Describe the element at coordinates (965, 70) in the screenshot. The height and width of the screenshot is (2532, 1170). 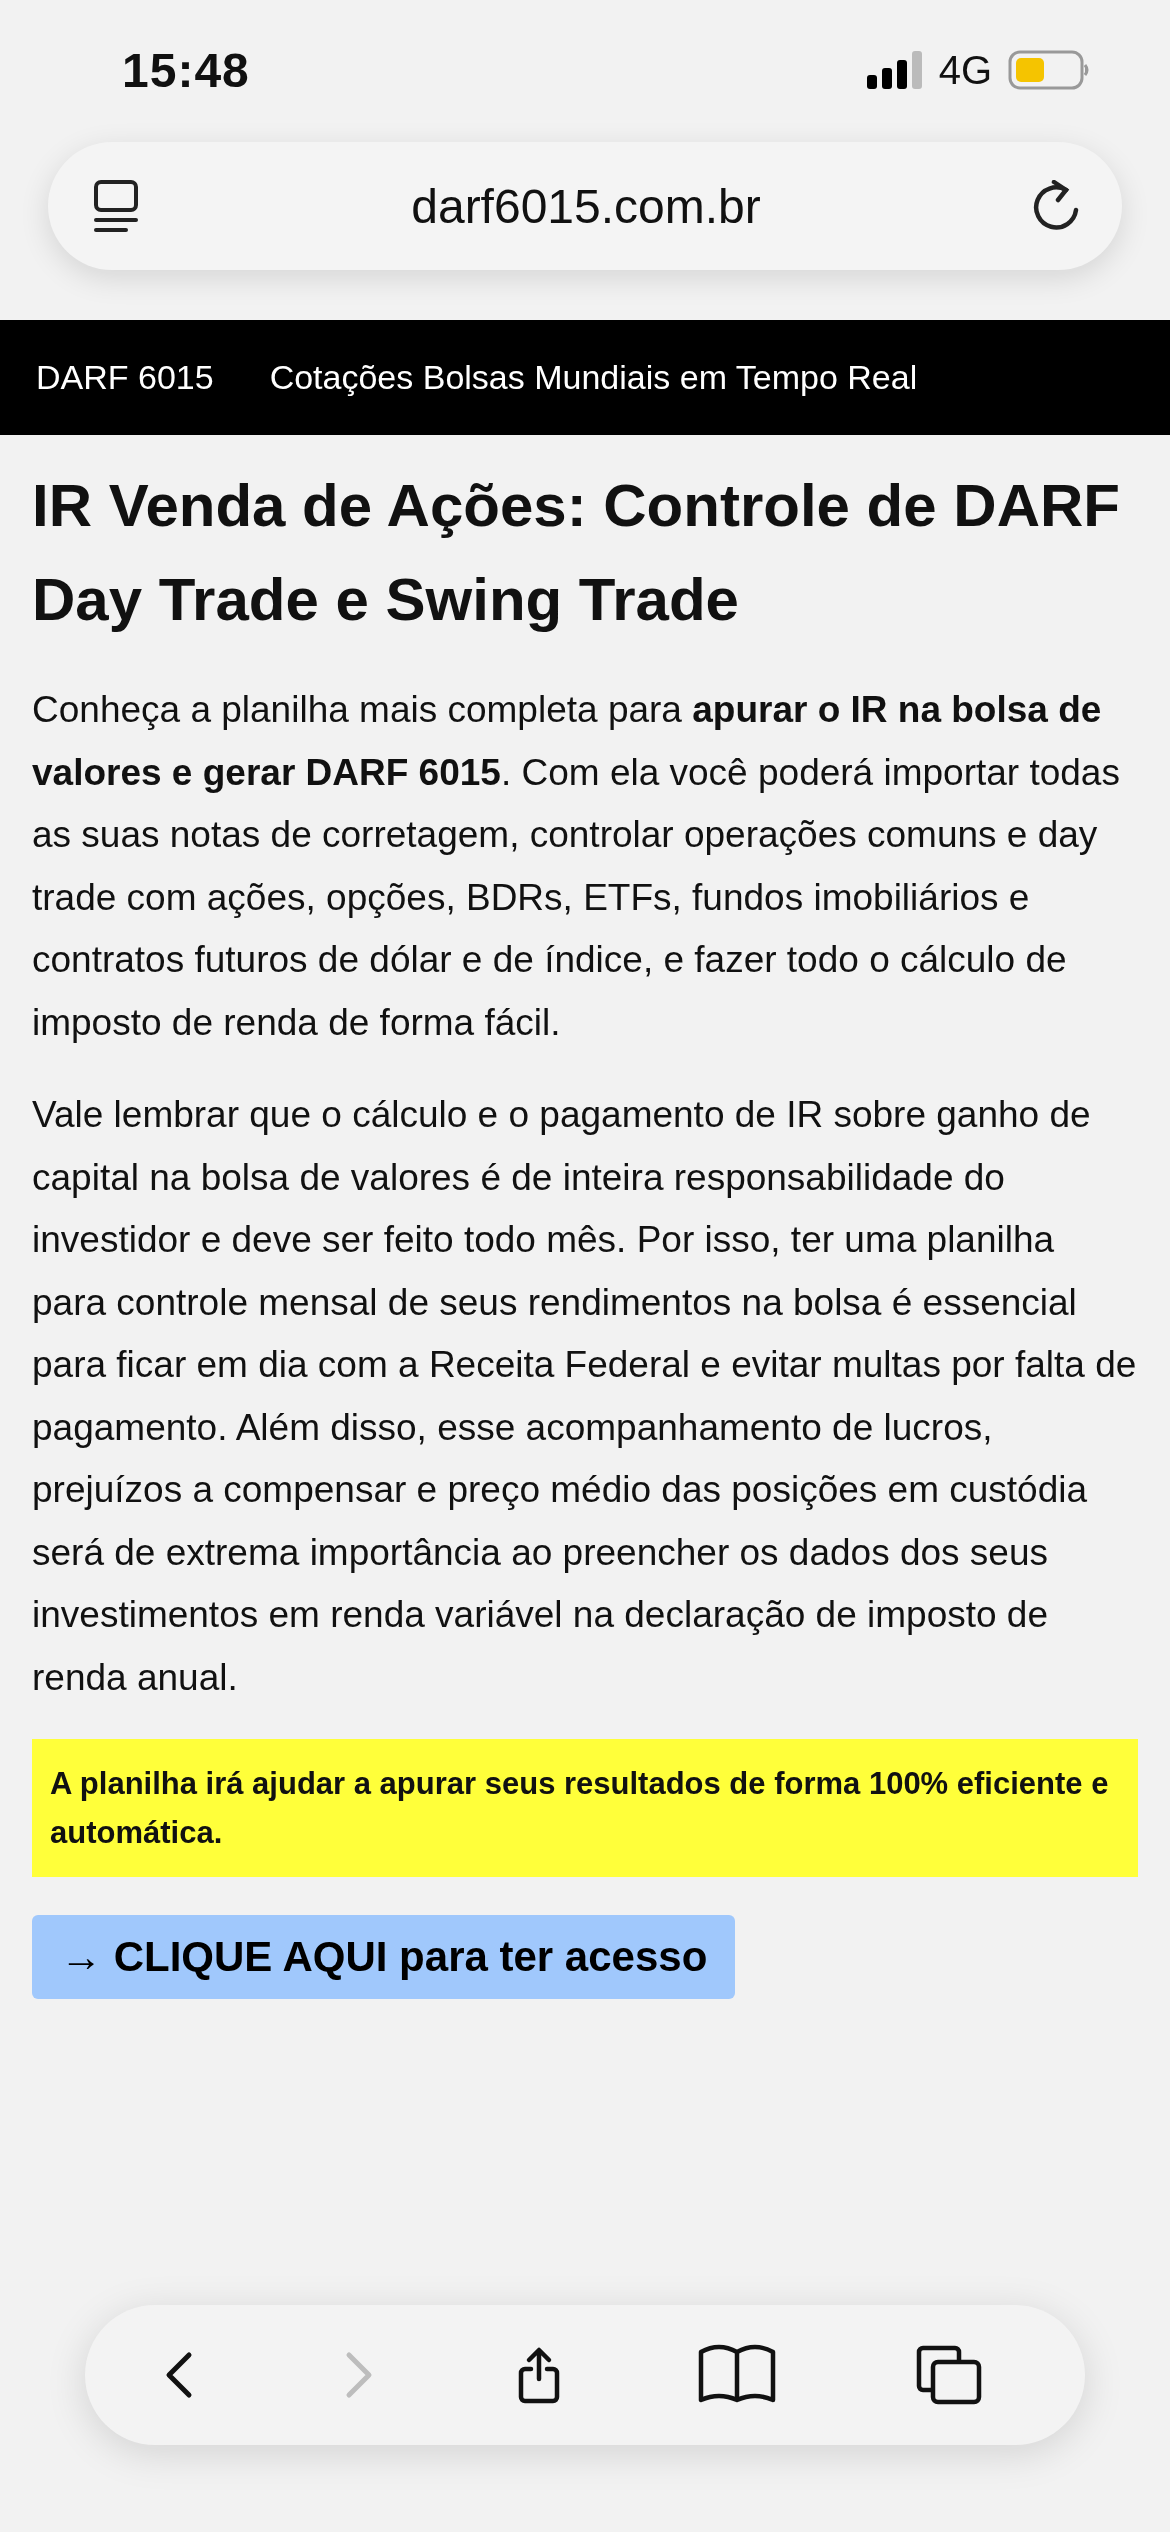
I see `network-type: 4G` at that location.